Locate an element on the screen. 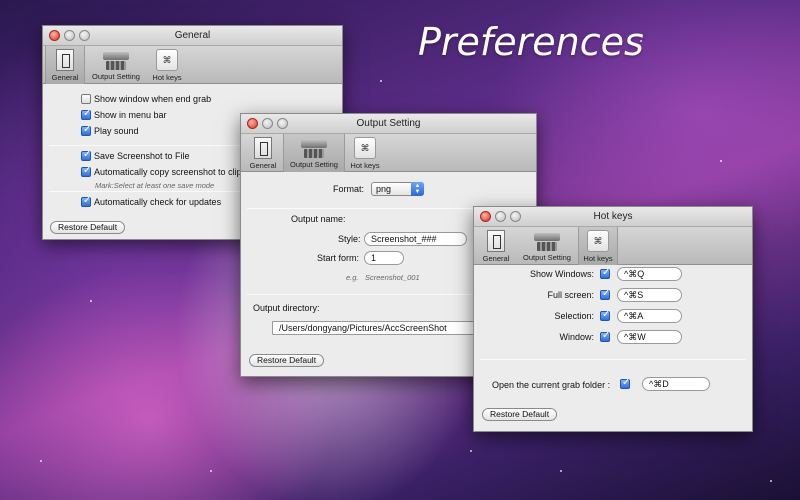  grab-folder-checkbox is located at coordinates (625, 383).